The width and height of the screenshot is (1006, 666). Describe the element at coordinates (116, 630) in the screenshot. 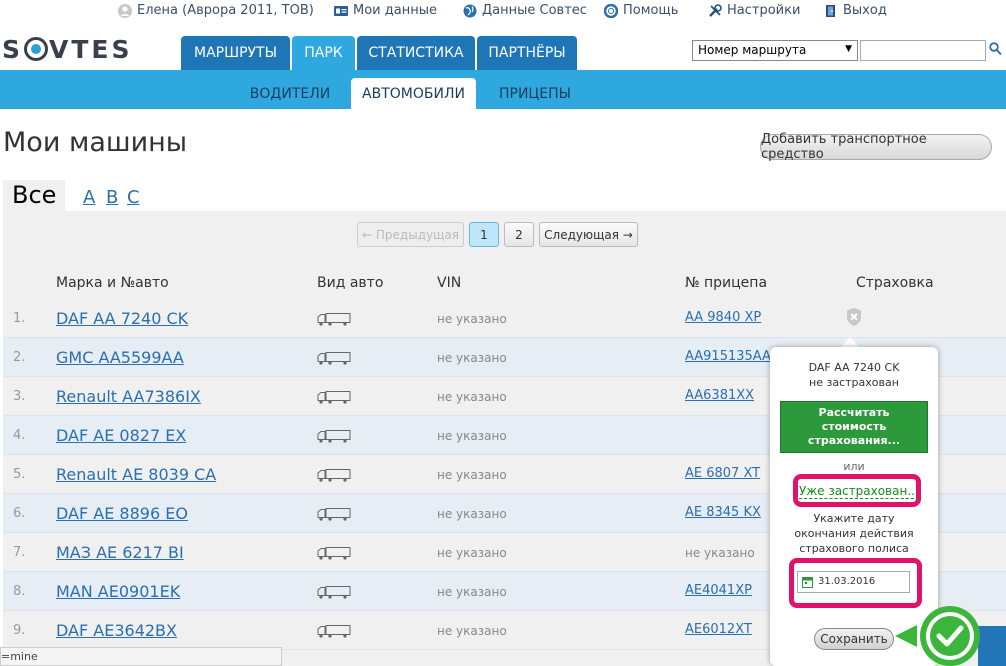

I see `vehicle-link: DAF AE3642BX` at that location.